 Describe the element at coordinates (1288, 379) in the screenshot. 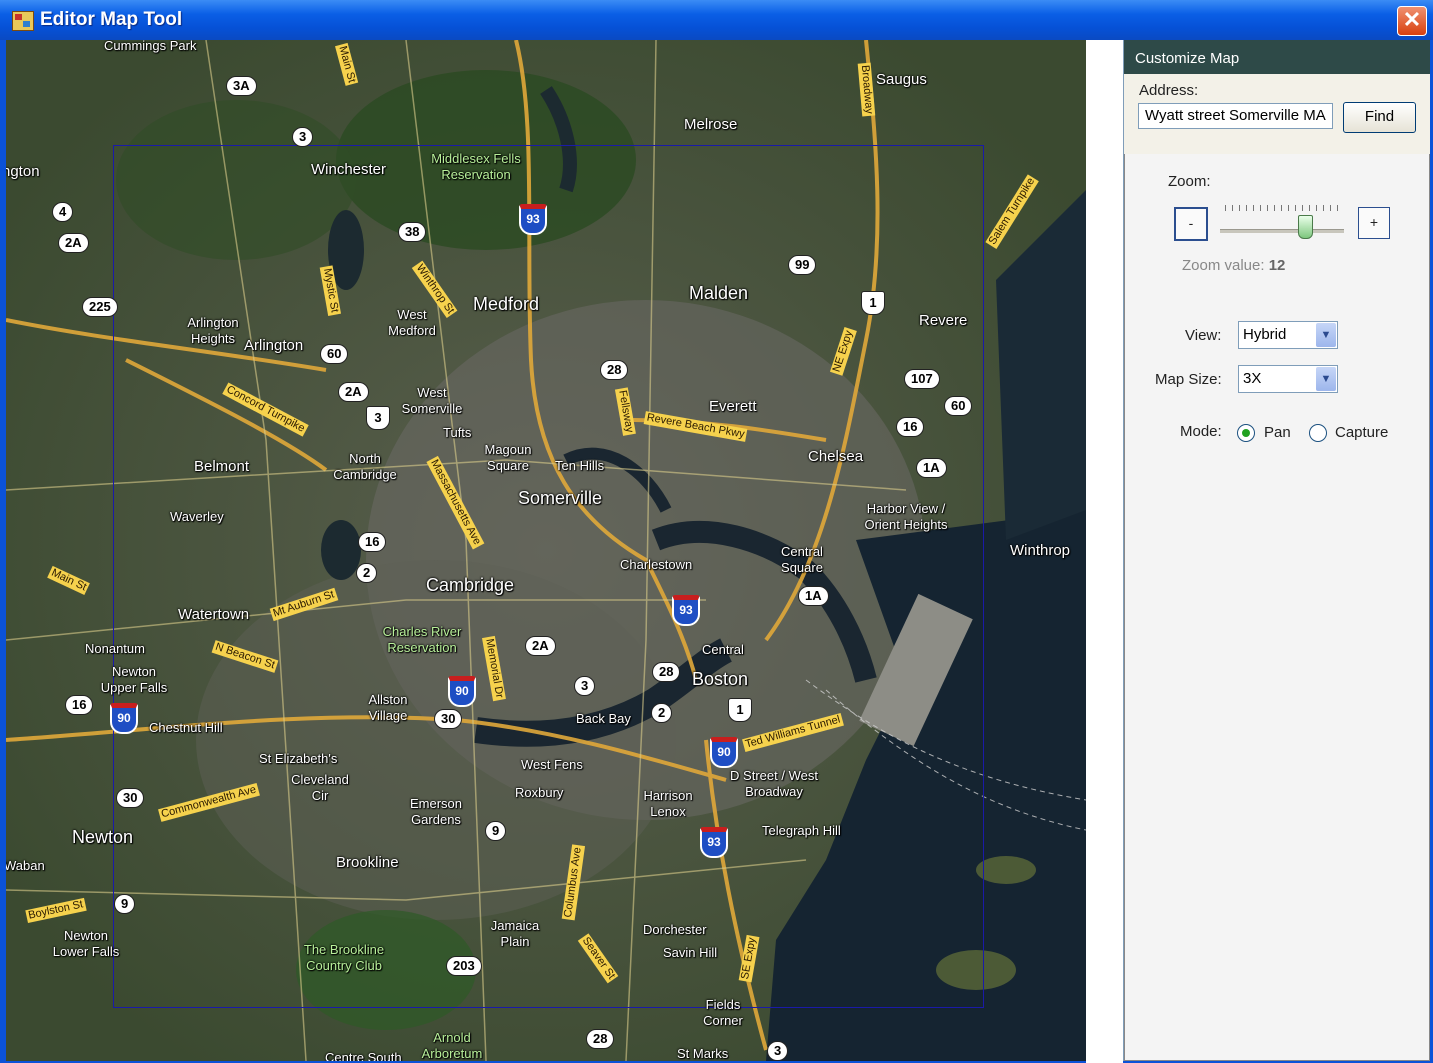

I see `map-size-select: 3X ▼` at that location.